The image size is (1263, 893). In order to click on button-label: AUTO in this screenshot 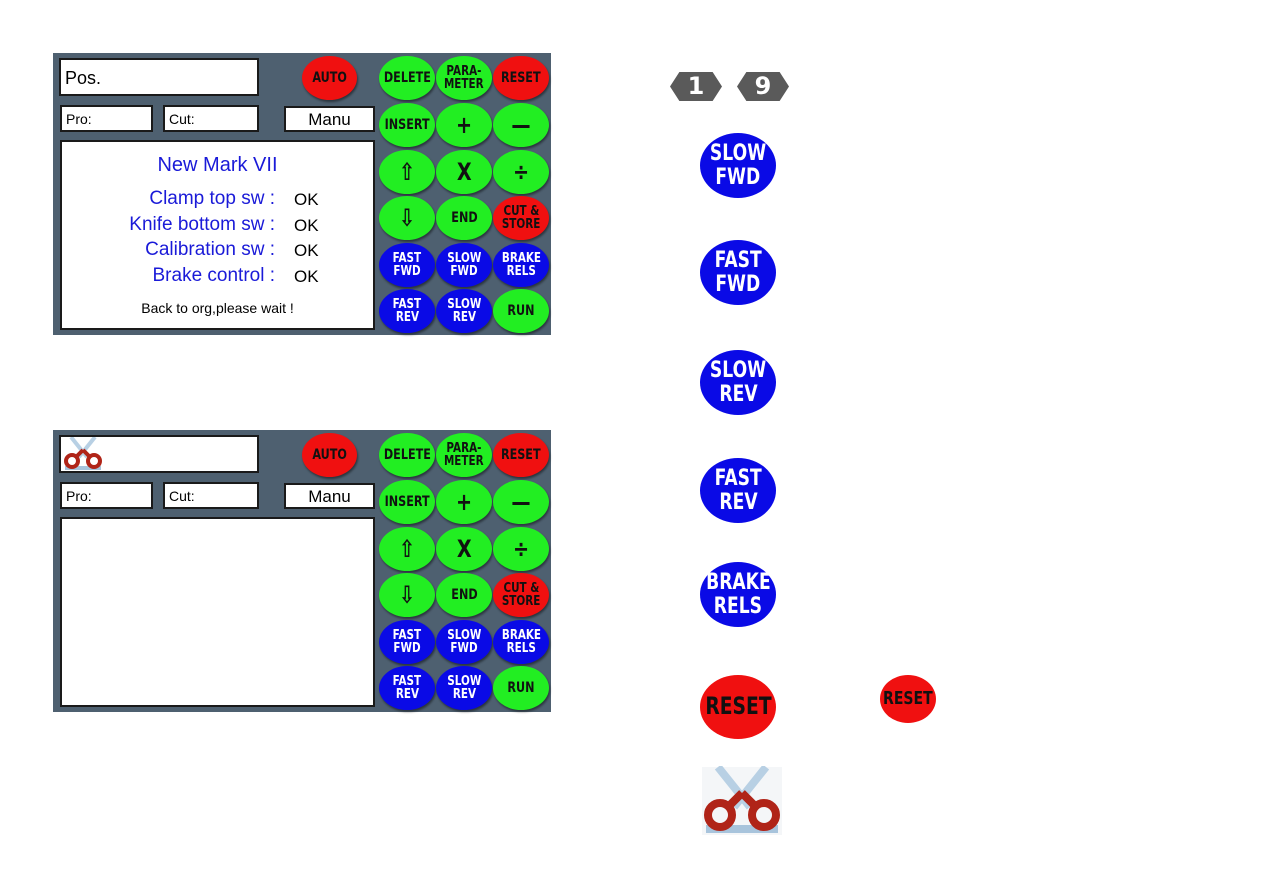, I will do `click(329, 455)`.